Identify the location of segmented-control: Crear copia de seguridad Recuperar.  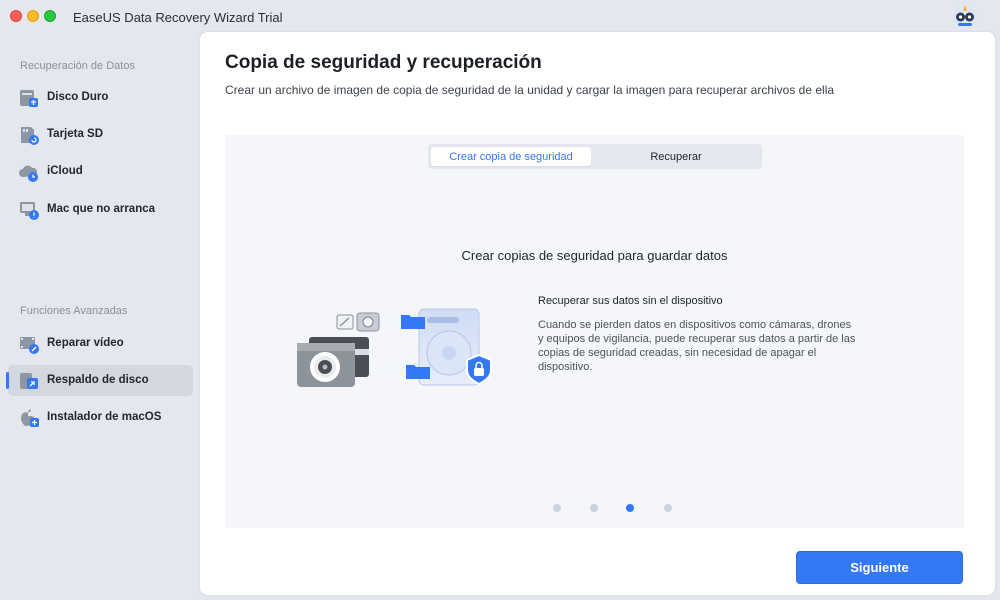
(595, 156).